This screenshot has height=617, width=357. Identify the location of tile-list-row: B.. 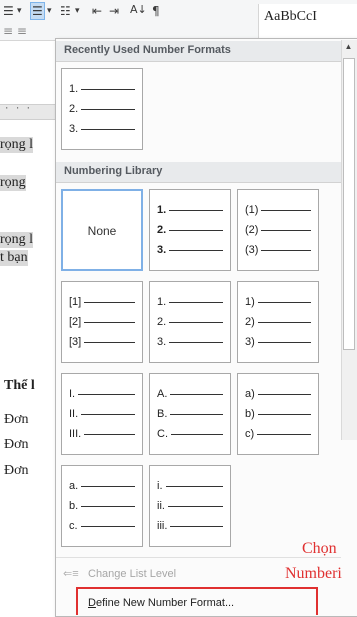
(192, 414).